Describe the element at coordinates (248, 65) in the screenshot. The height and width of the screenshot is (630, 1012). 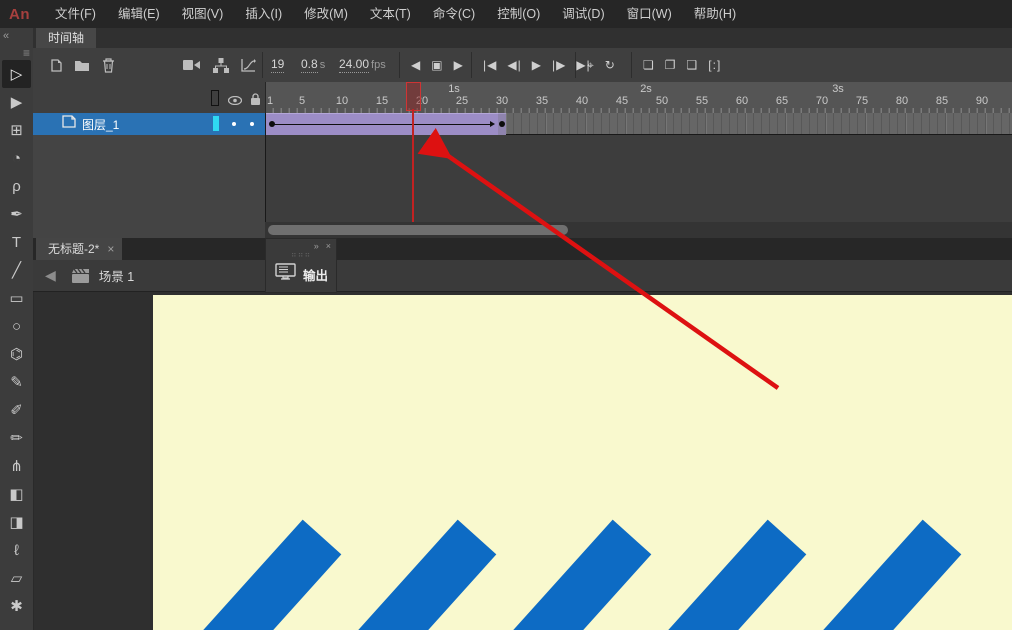
I see `layer-depth-button` at that location.